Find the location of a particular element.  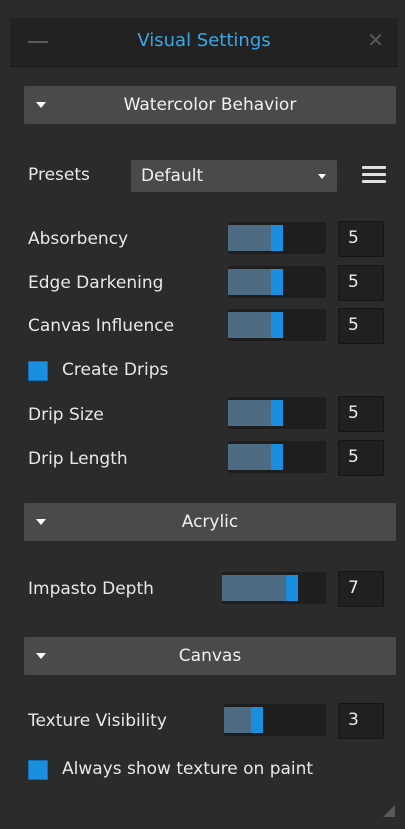

section-label: Canvas is located at coordinates (210, 656).